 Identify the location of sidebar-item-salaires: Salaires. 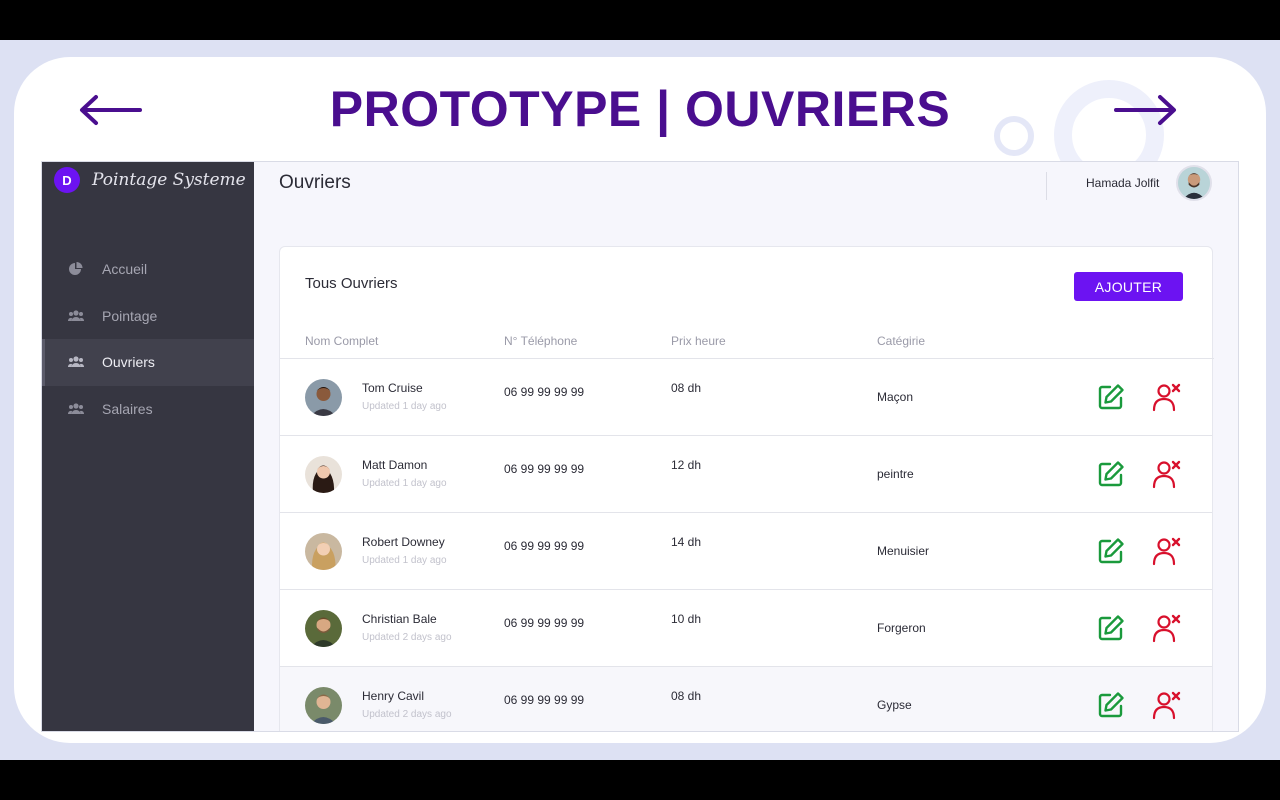
(148, 409).